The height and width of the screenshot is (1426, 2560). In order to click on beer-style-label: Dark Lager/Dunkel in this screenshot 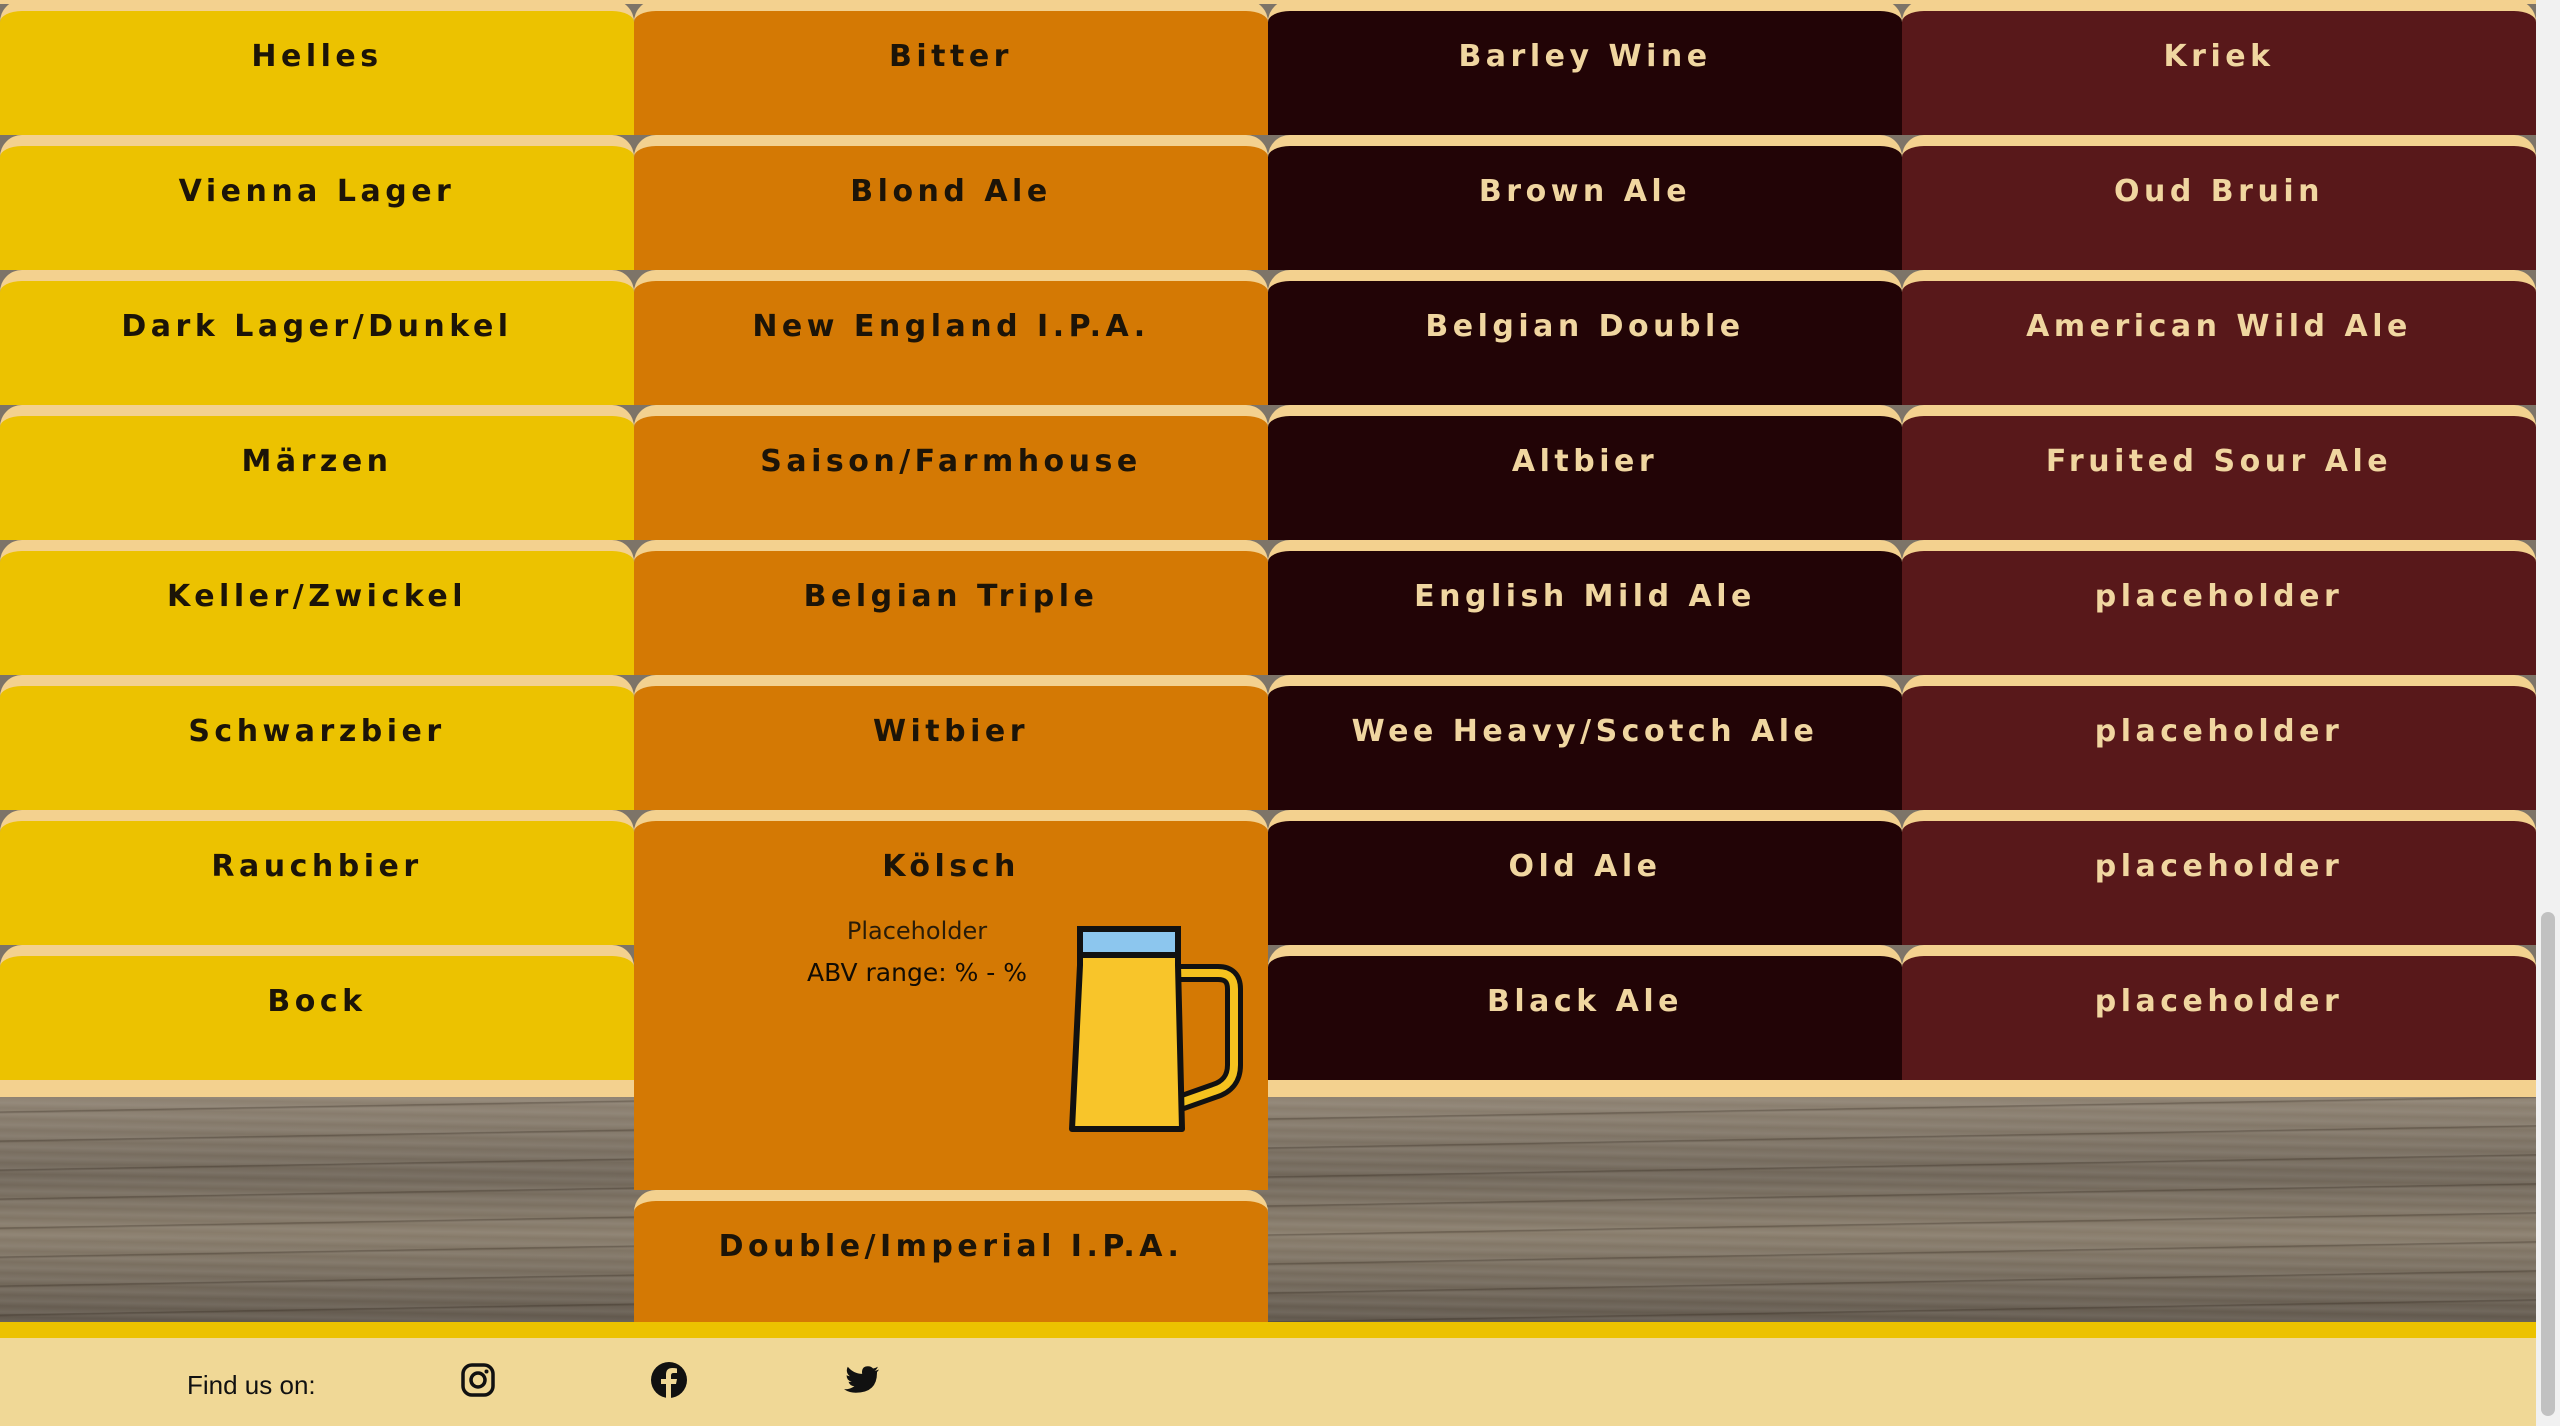, I will do `click(317, 326)`.